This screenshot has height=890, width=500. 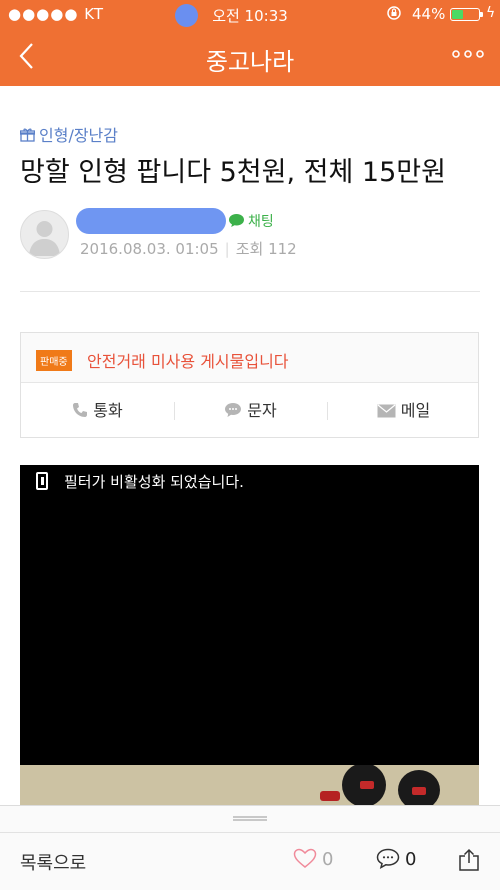 What do you see at coordinates (394, 15) in the screenshot?
I see `rotation-lock-icon` at bounding box center [394, 15].